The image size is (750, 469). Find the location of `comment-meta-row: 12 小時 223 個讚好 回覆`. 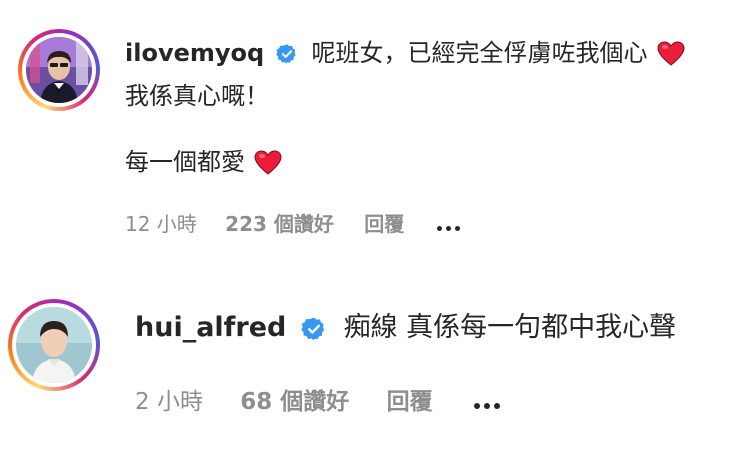

comment-meta-row: 12 小時 223 個讚好 回覆 is located at coordinates (294, 223).